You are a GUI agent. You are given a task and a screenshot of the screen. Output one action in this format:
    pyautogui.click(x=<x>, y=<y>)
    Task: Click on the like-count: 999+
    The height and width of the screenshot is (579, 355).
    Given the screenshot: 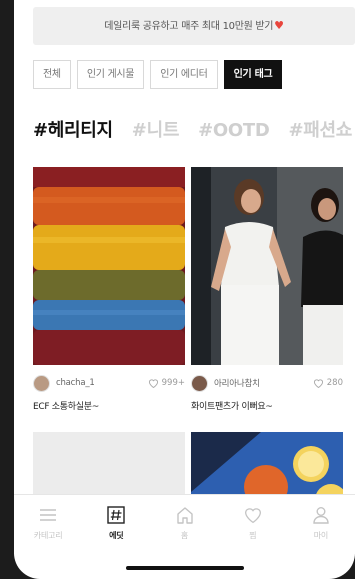 What is the action you would take?
    pyautogui.click(x=166, y=383)
    